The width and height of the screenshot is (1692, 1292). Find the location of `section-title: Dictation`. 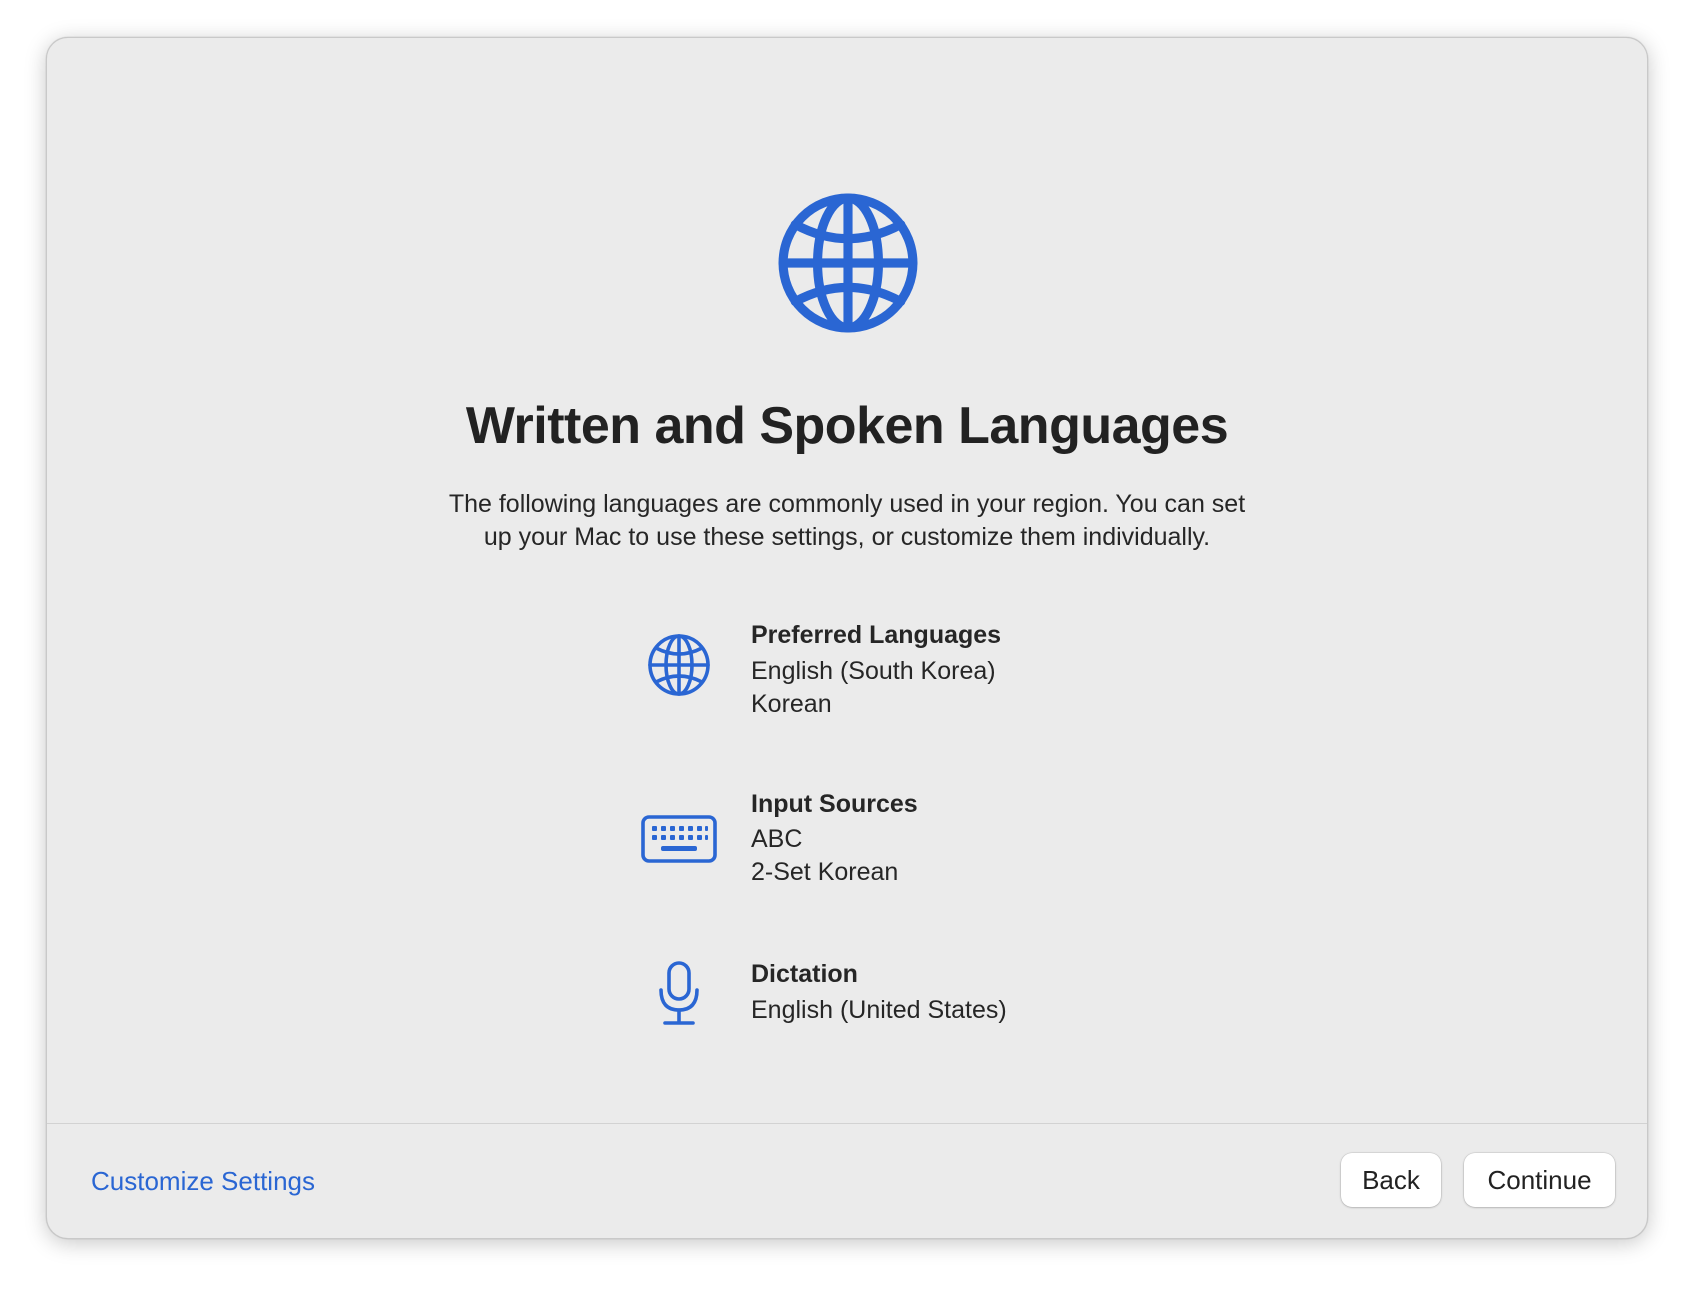

section-title: Dictation is located at coordinates (804, 974).